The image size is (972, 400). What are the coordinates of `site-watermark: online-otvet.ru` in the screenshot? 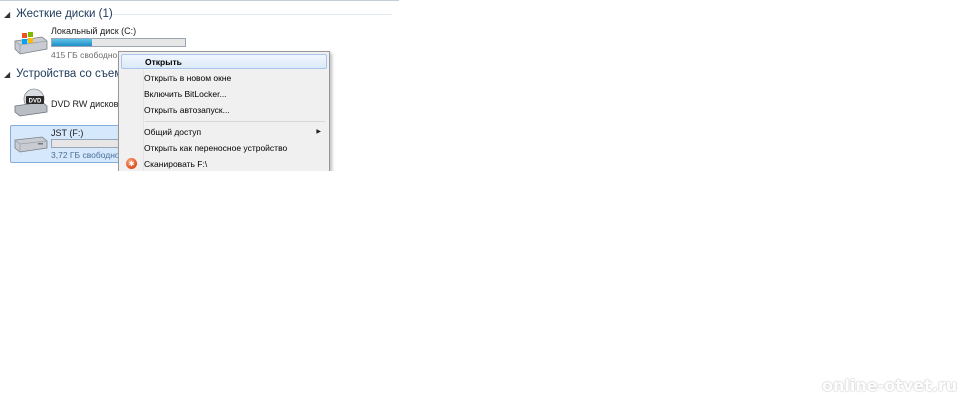 It's located at (890, 385).